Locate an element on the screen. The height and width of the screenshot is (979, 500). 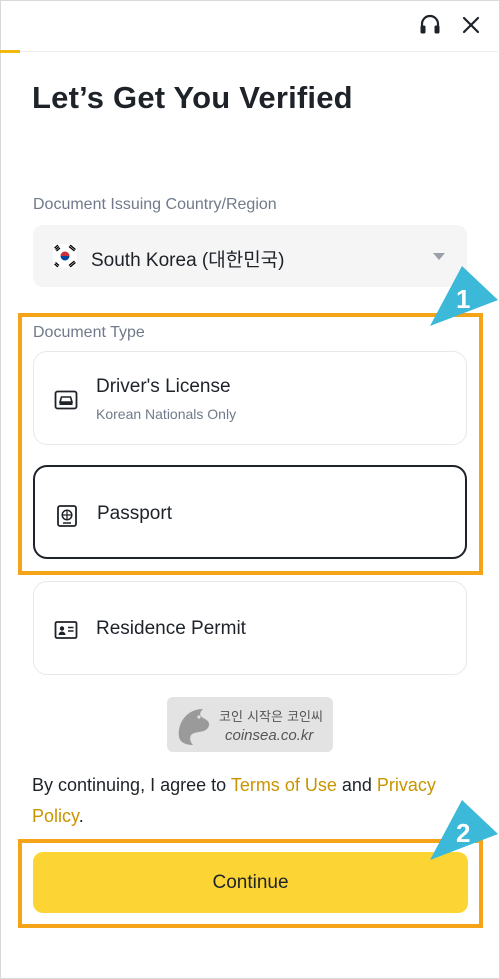
callout-number-2: 2 is located at coordinates (463, 833).